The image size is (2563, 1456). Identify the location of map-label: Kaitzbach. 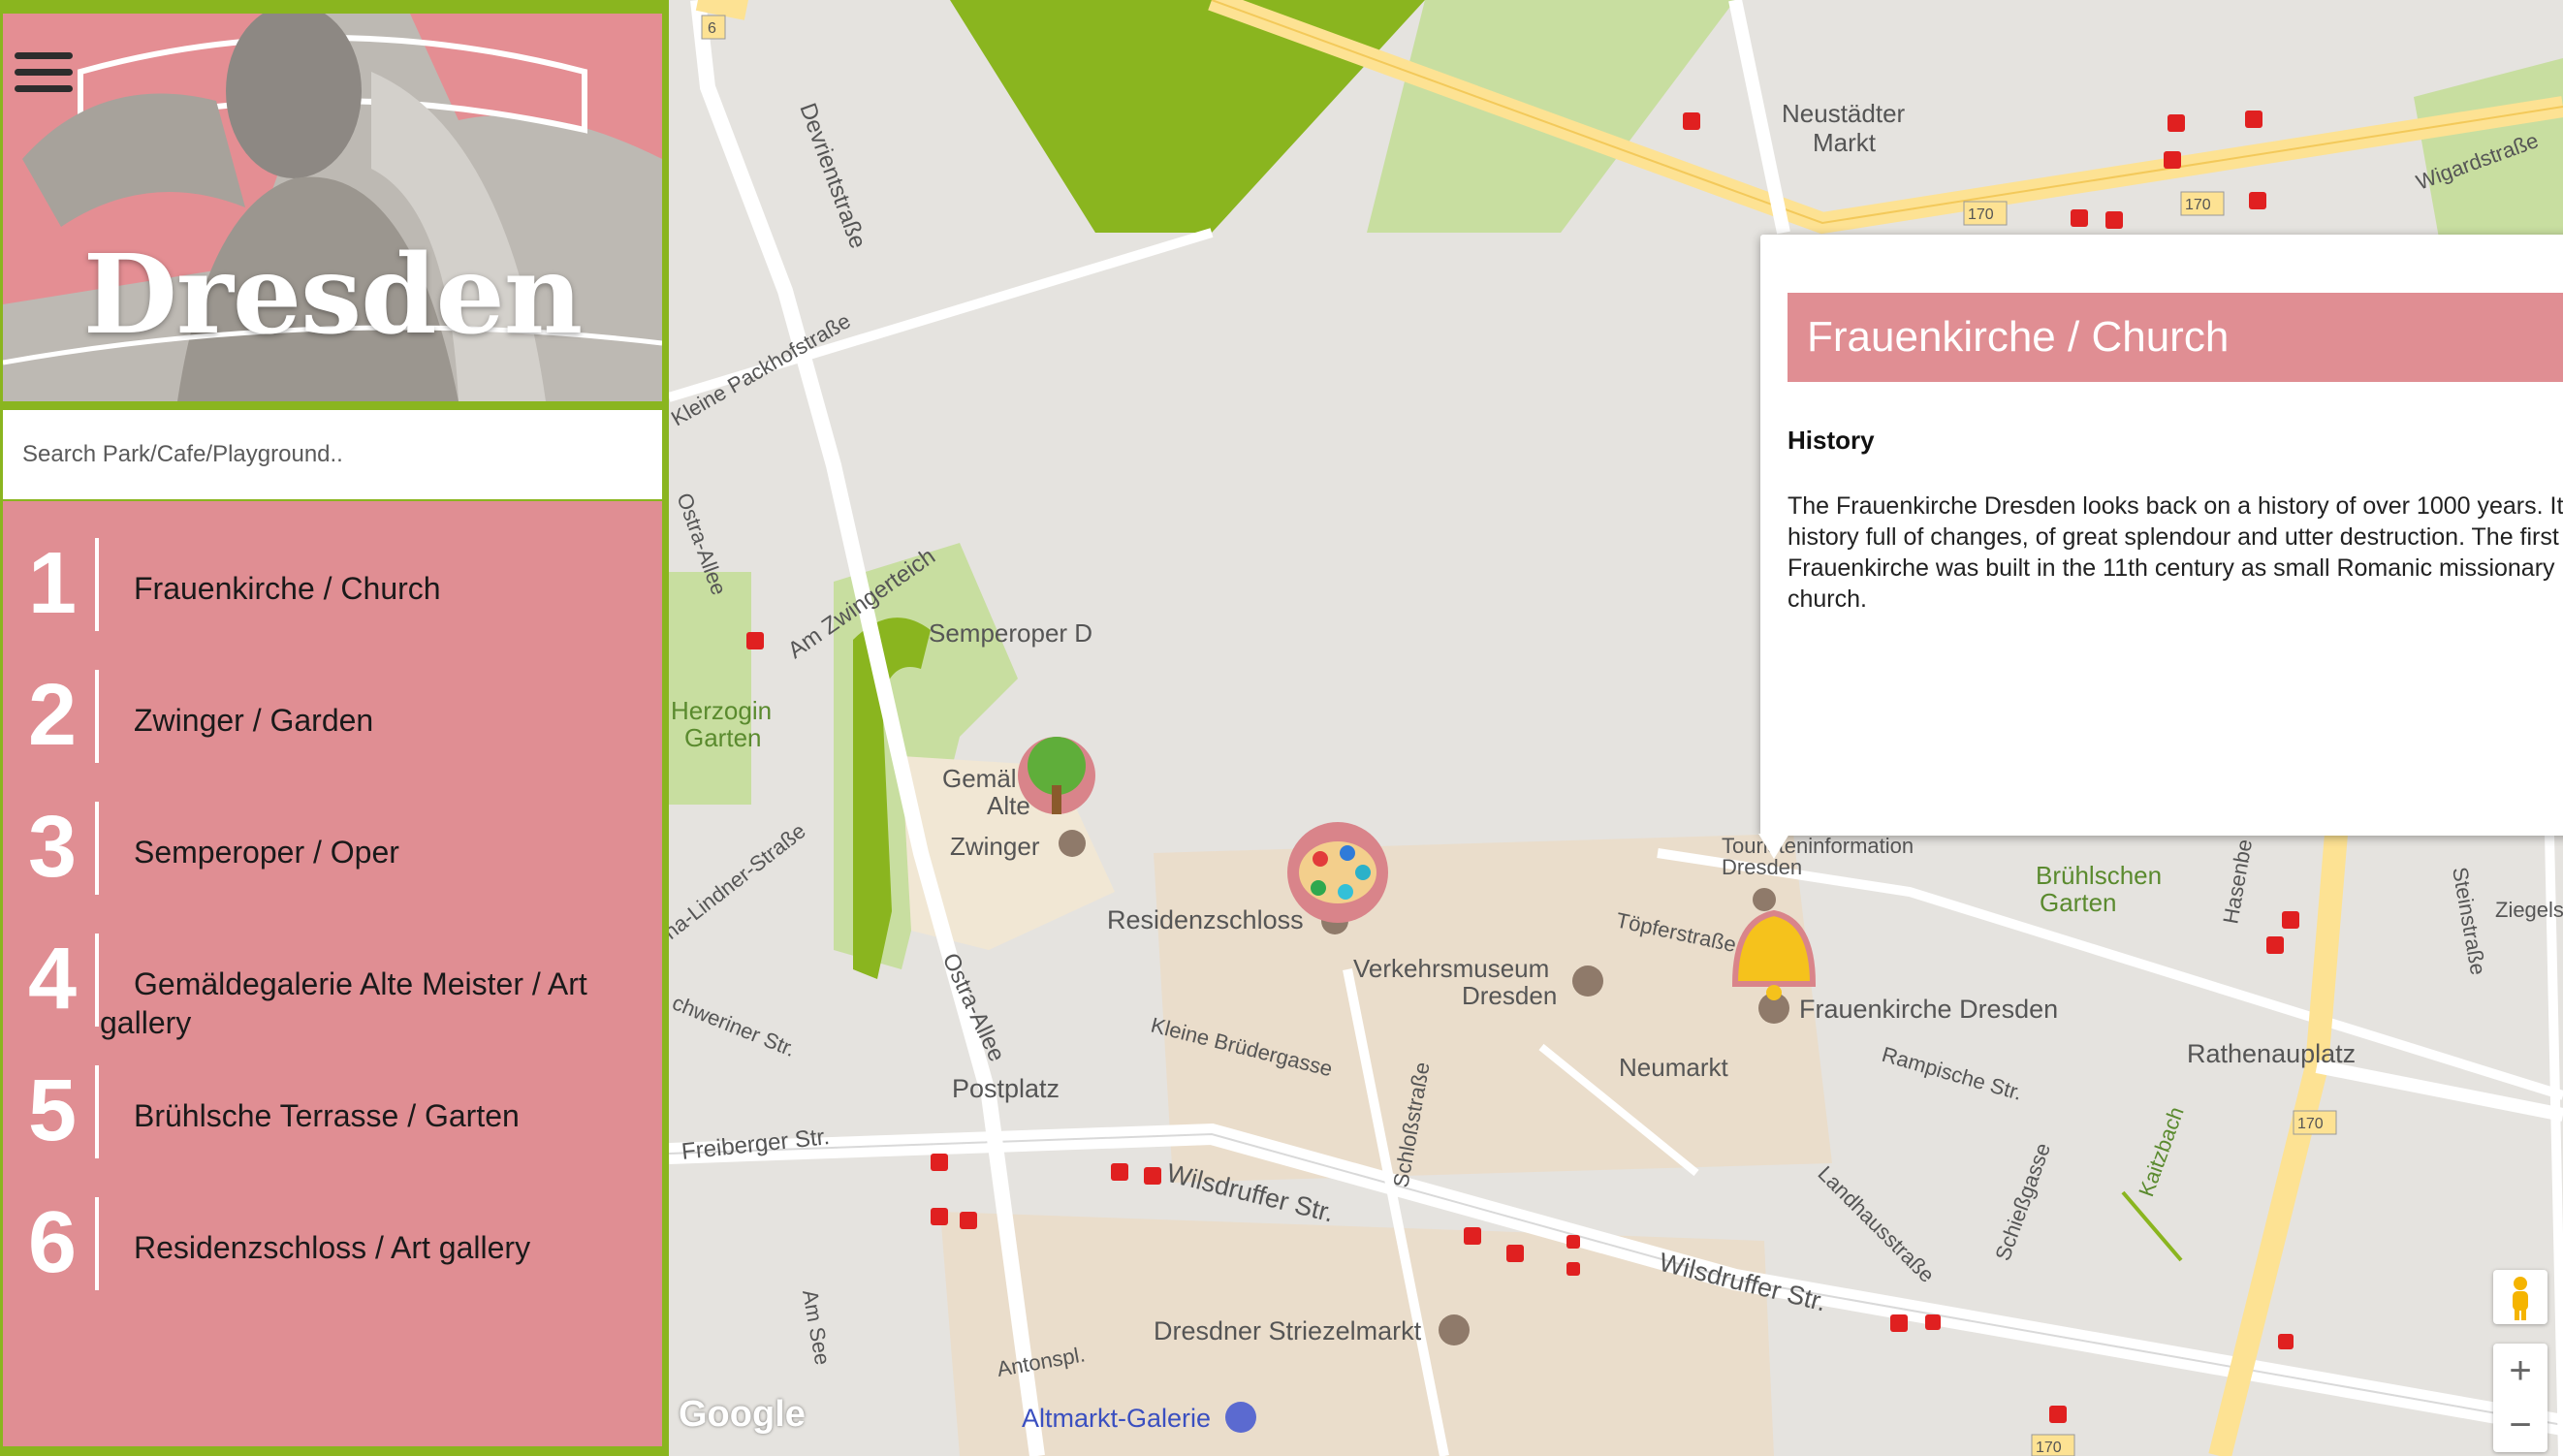
(2161, 1151).